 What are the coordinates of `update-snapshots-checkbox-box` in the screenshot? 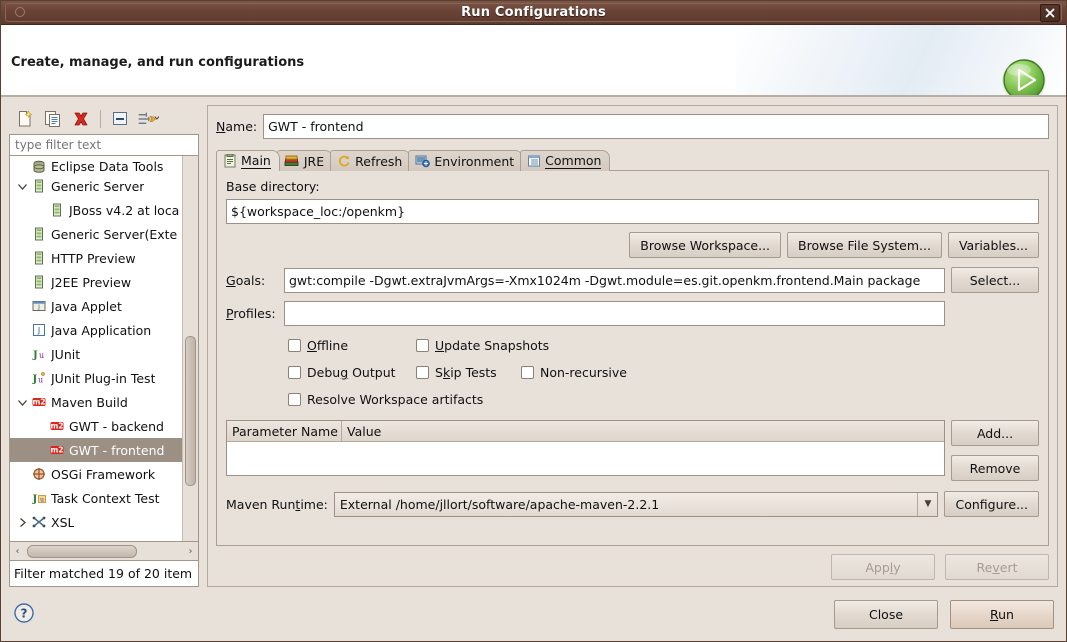 It's located at (422, 345).